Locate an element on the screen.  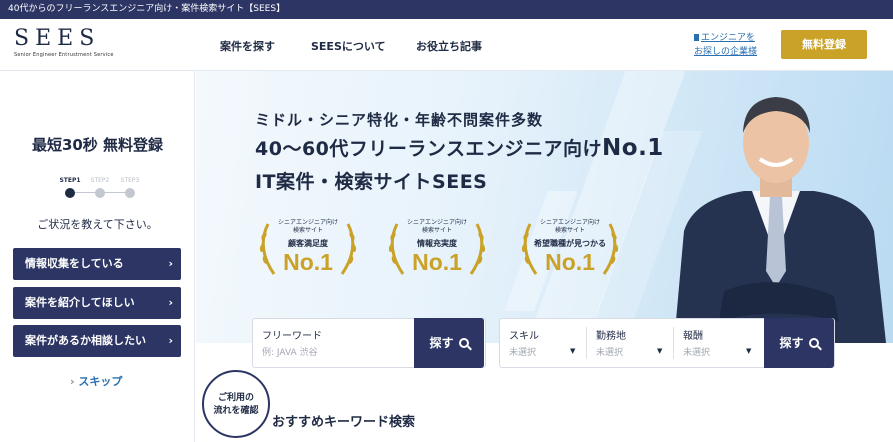
top-announcement-text: 40代からのフリーランスエンジニア向け・案件検索サイト【SEES】 is located at coordinates (147, 9).